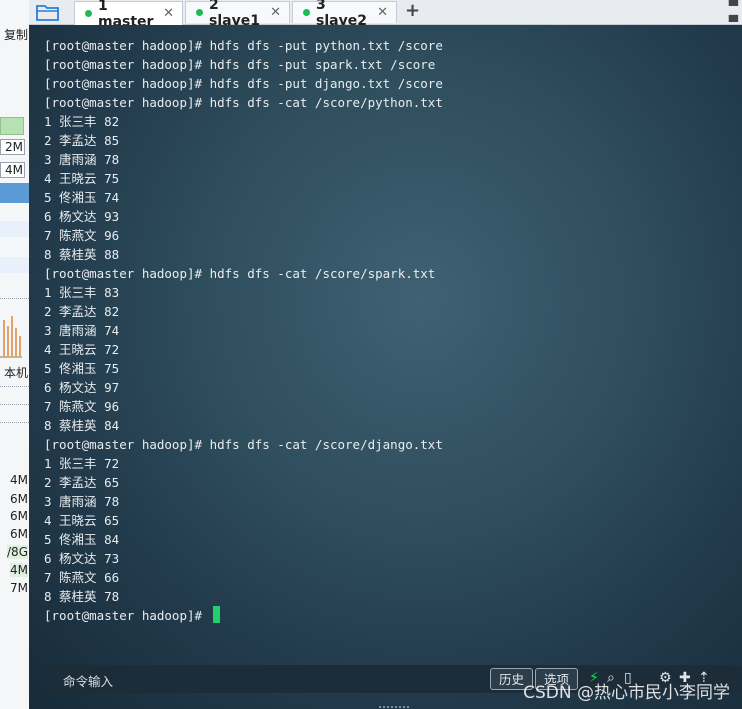 The width and height of the screenshot is (742, 709). What do you see at coordinates (82, 368) in the screenshot?
I see `terminal-line: 5 佟湘玉 75` at bounding box center [82, 368].